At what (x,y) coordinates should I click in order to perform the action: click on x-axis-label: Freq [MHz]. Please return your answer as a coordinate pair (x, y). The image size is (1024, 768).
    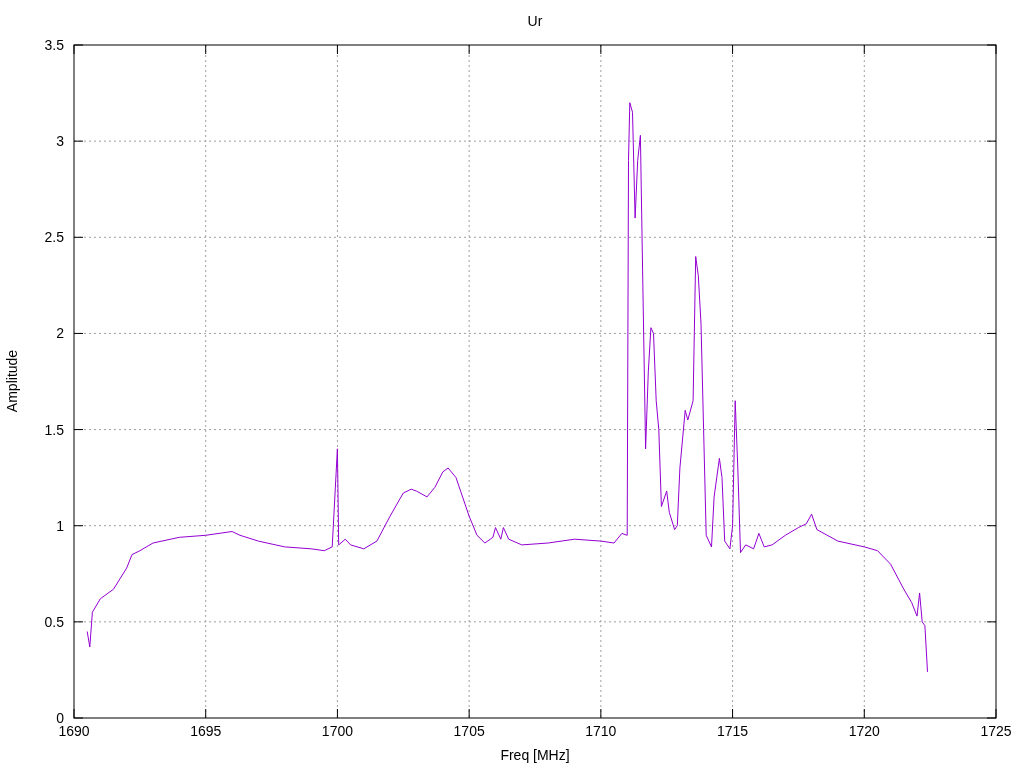
    Looking at the image, I should click on (535, 755).